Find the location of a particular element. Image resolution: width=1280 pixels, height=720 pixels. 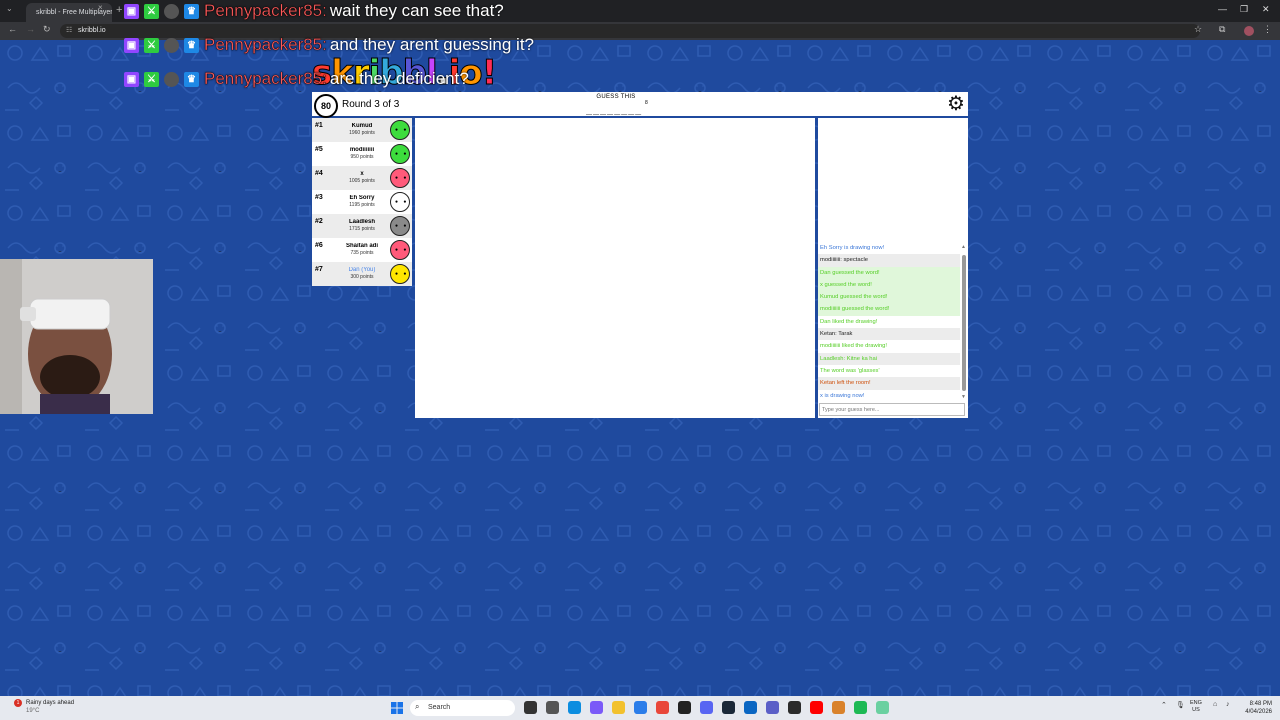

volume-icon: ♪ is located at coordinates (1228, 704).